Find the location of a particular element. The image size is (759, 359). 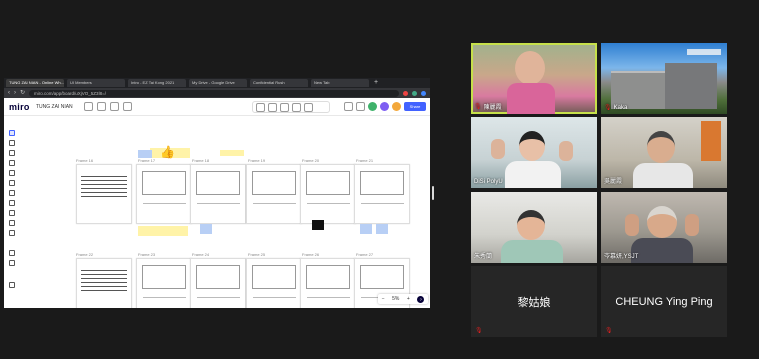

participant-body is located at coordinates (531, 98).